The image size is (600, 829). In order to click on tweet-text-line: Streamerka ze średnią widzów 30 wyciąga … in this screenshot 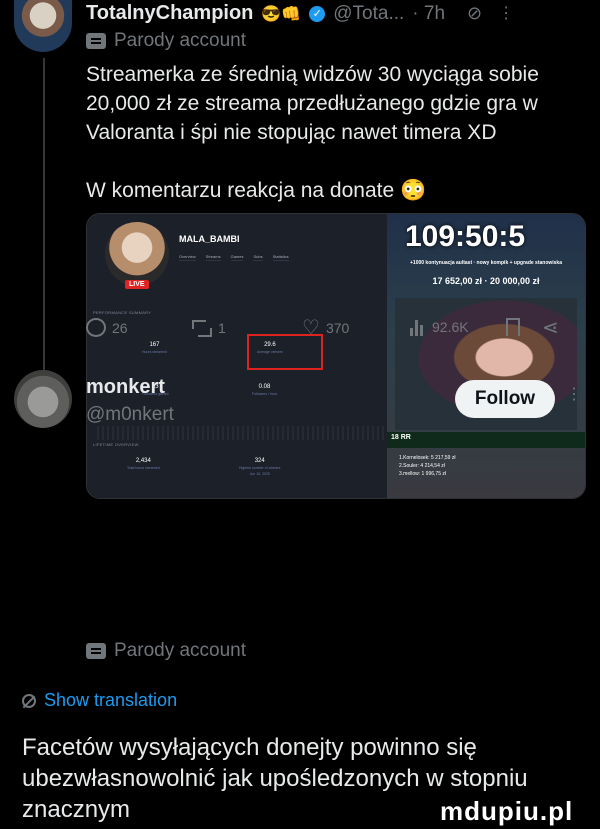, I will do `click(312, 74)`.